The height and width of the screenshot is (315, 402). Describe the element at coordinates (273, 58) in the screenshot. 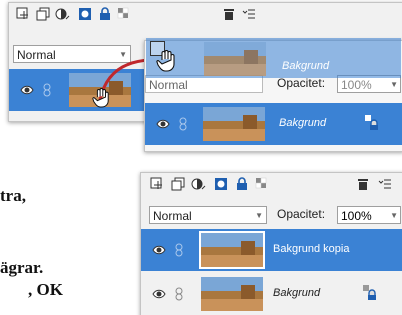

I see `drag-ghost: Bakgrund` at that location.